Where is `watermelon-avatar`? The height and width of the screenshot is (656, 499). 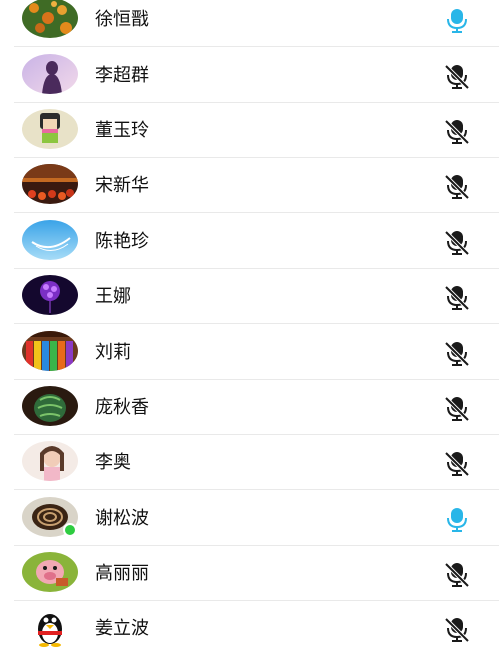
watermelon-avatar is located at coordinates (50, 406).